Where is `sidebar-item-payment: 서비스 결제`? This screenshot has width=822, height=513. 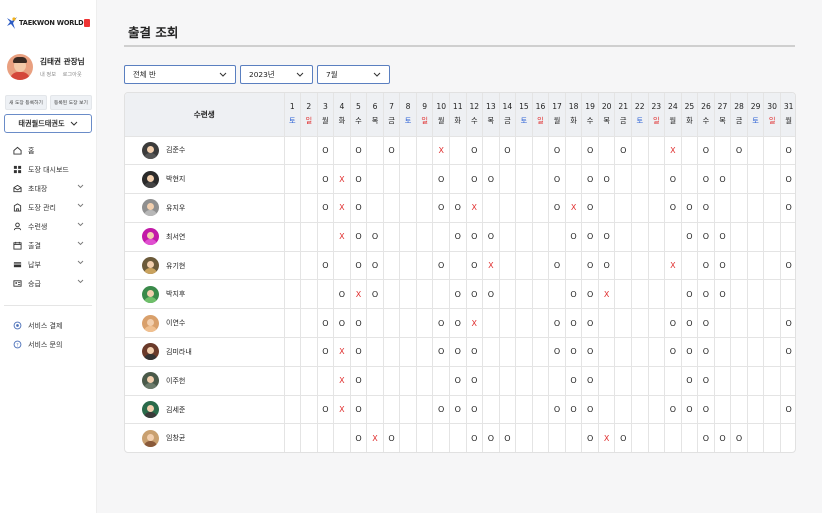 sidebar-item-payment: 서비스 결제 is located at coordinates (48, 325).